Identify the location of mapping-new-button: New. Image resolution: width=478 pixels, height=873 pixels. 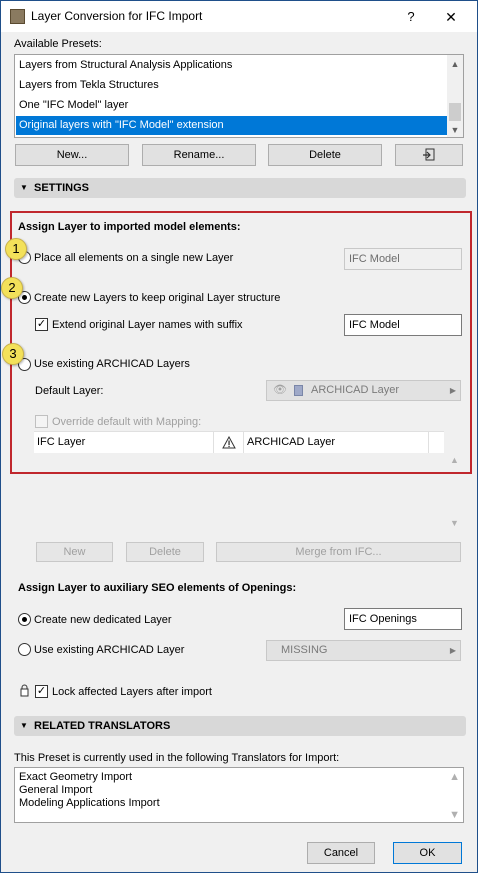
(74, 552).